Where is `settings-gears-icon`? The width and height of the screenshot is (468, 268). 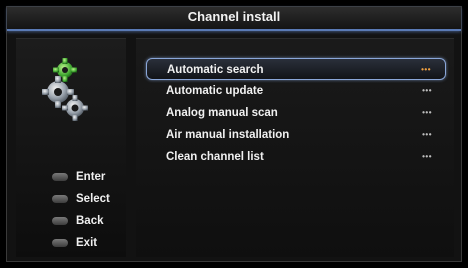 settings-gears-icon is located at coordinates (65, 91).